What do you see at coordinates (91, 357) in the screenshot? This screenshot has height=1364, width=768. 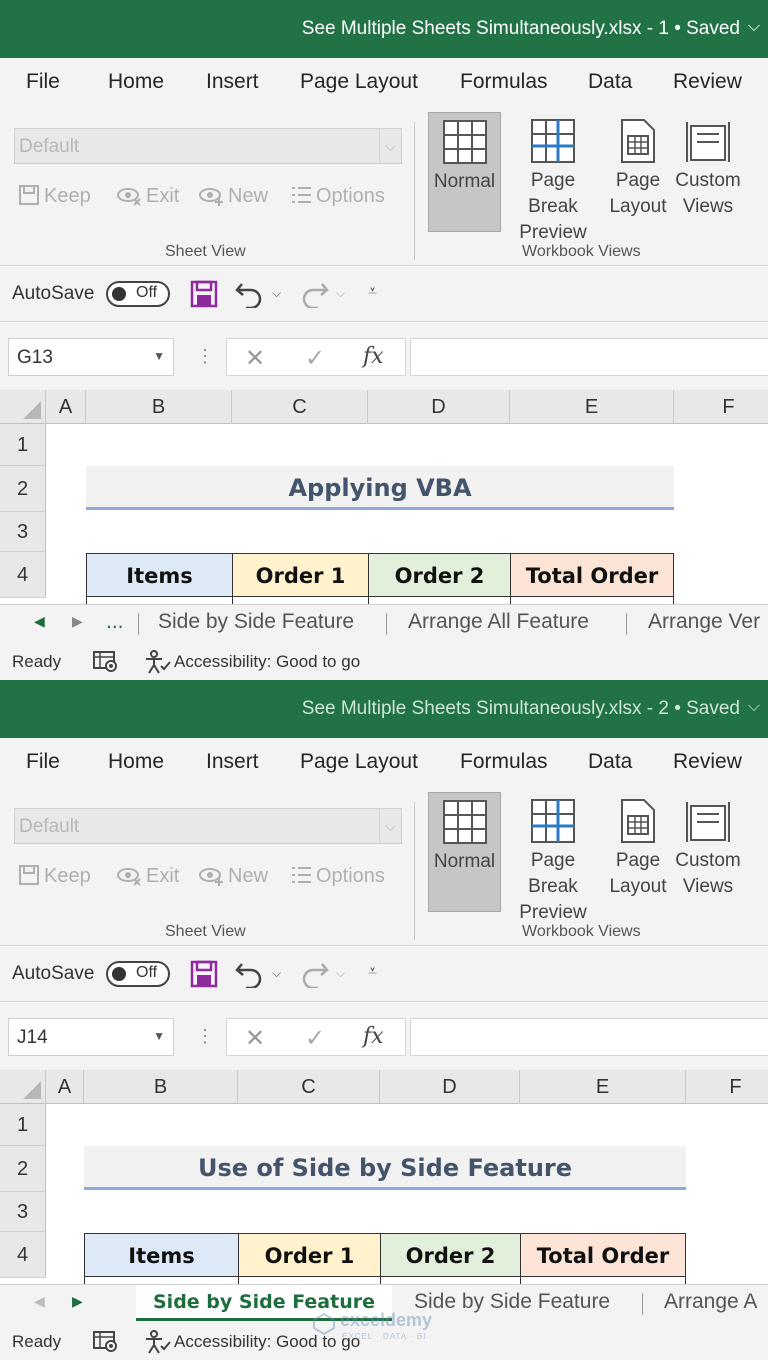 I see `name-box: G13 ▼` at bounding box center [91, 357].